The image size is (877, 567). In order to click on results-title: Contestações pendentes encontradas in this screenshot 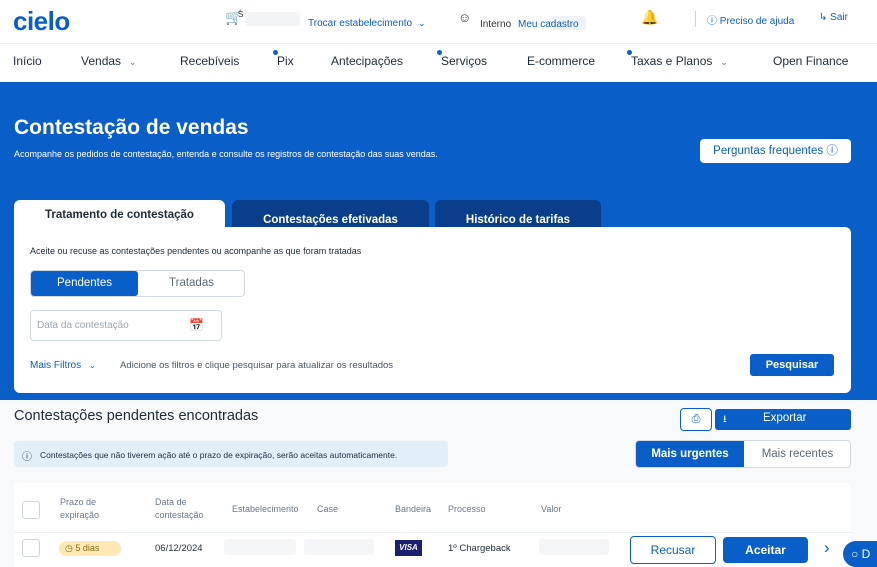, I will do `click(136, 416)`.